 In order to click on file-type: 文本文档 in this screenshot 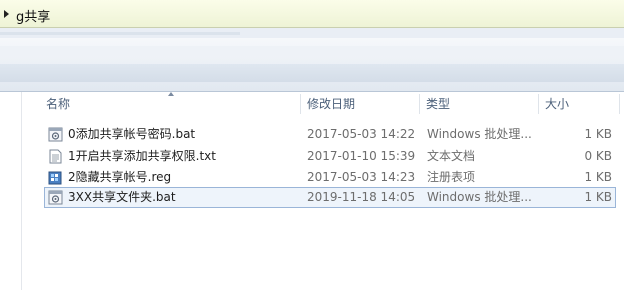, I will do `click(451, 156)`.